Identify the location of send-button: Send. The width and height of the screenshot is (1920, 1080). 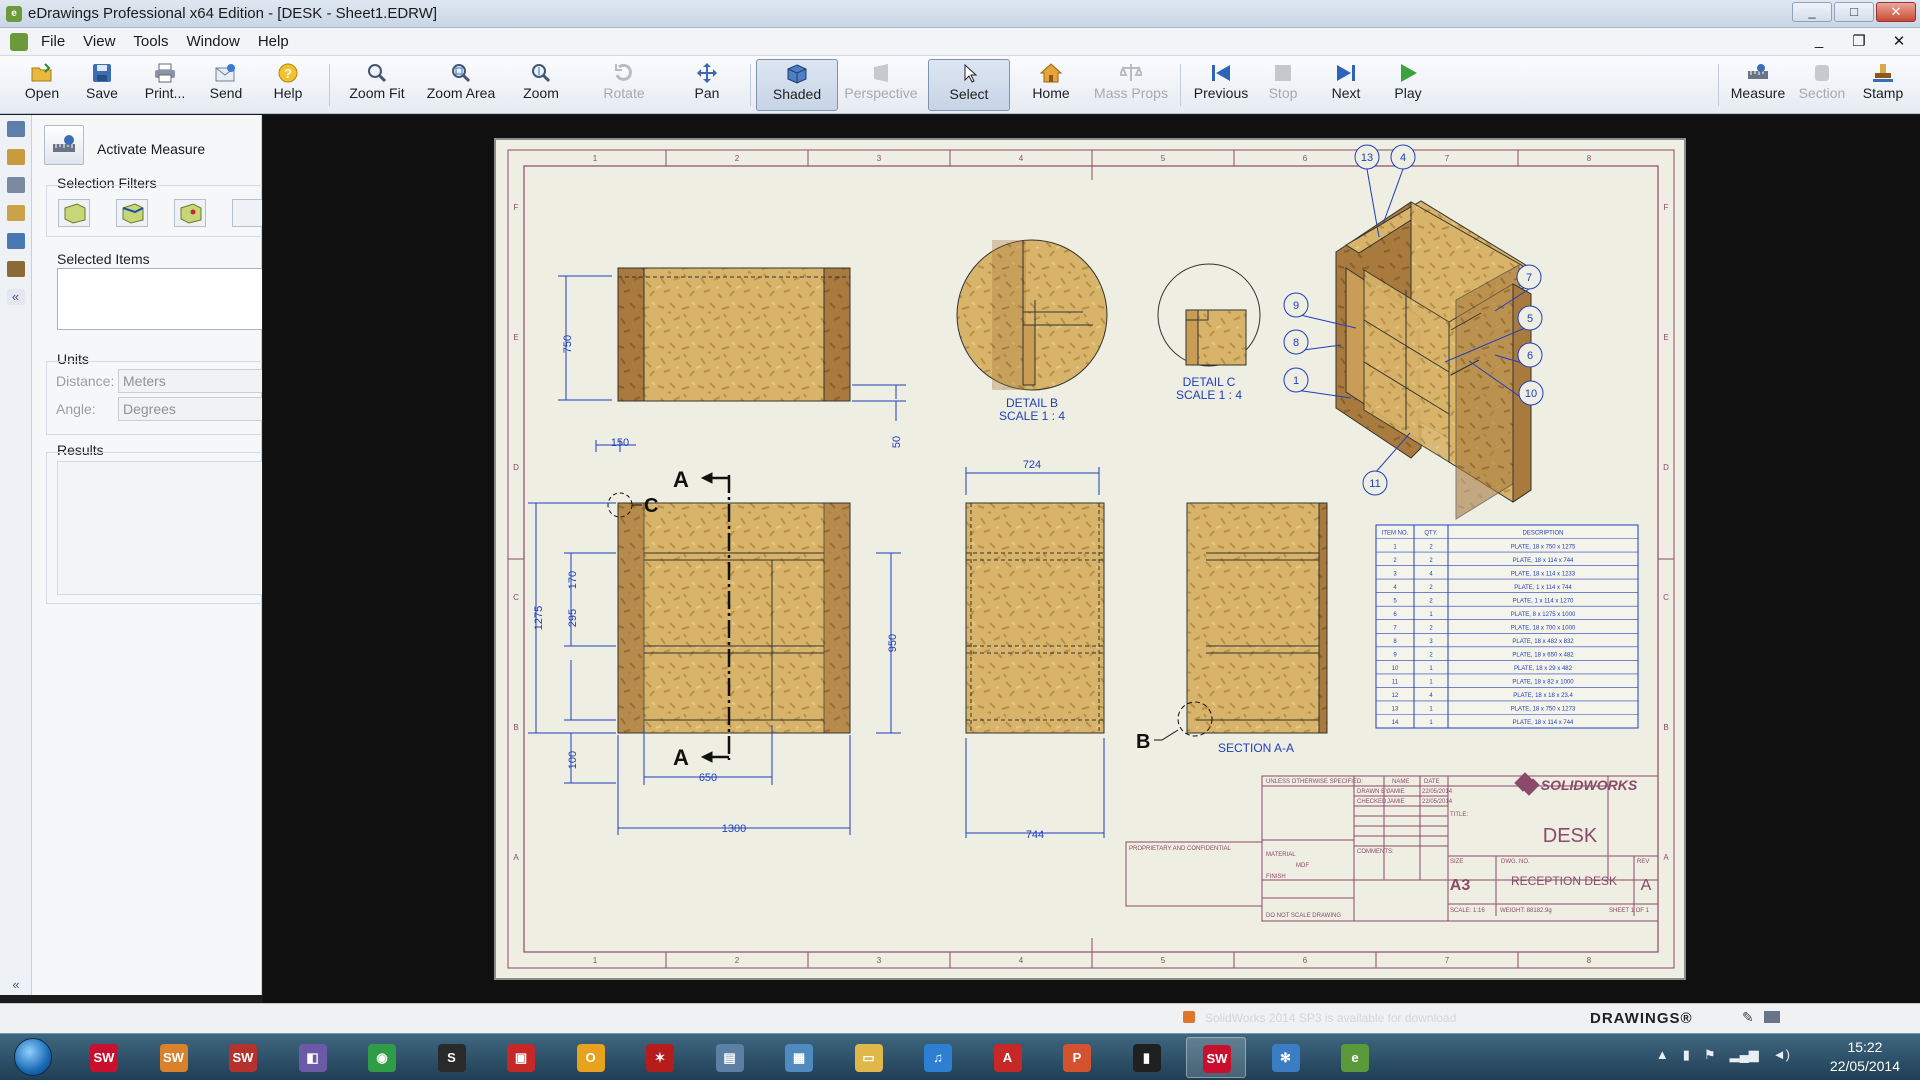
(226, 85).